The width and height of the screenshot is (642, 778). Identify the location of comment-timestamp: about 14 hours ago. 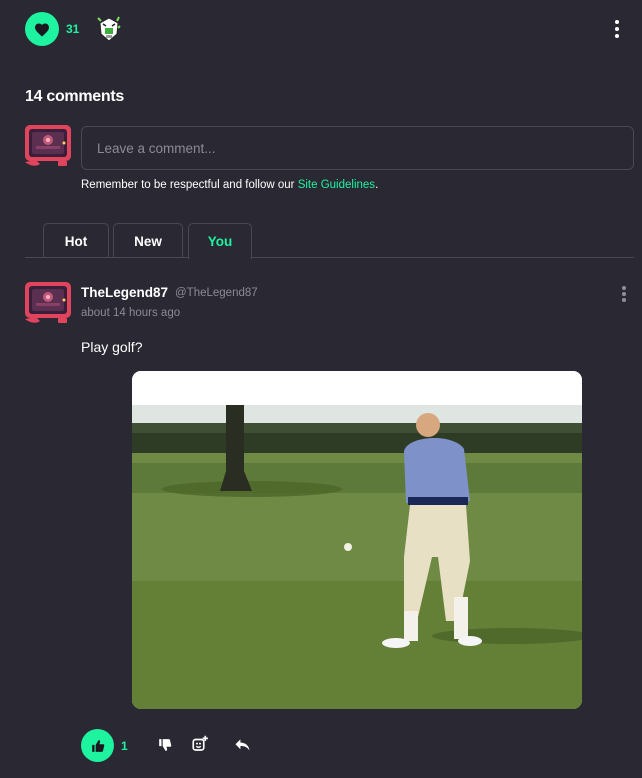
(131, 313).